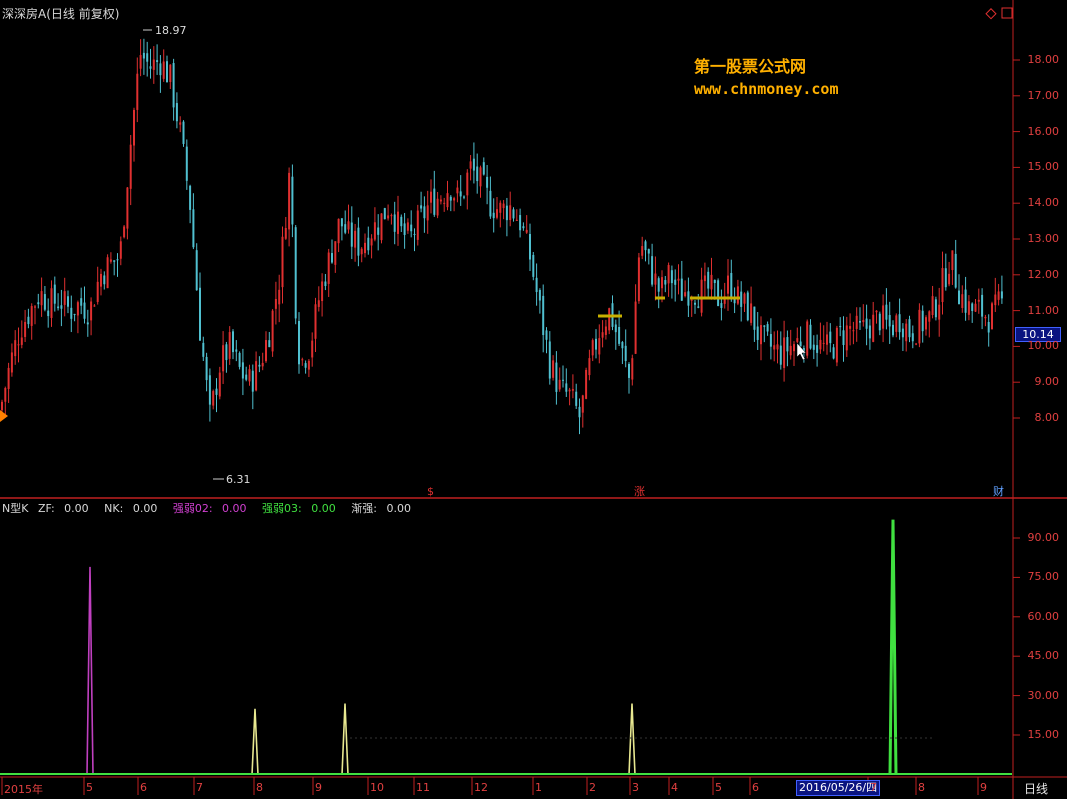  I want to click on x-tick-label: 8, so click(921, 787).